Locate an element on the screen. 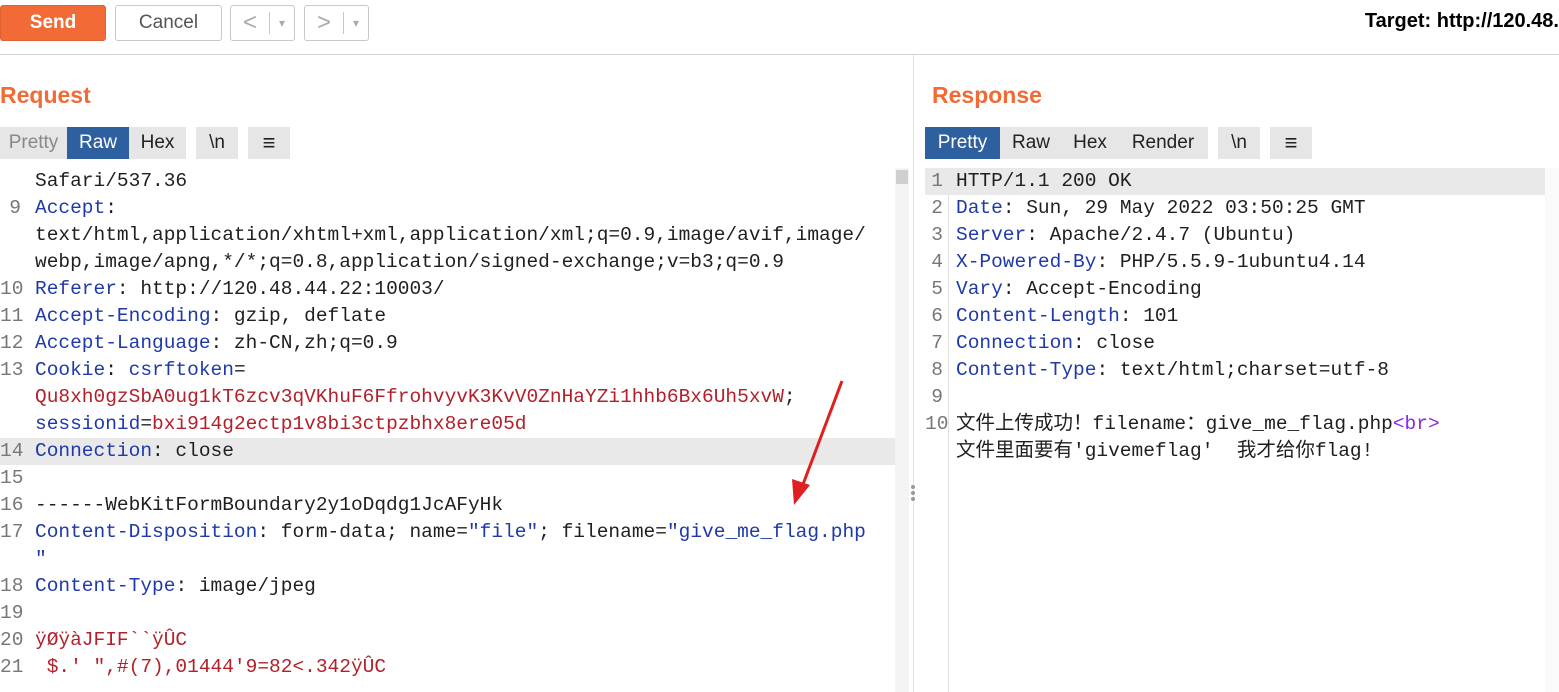  request-tab-raw: Raw is located at coordinates (98, 143).